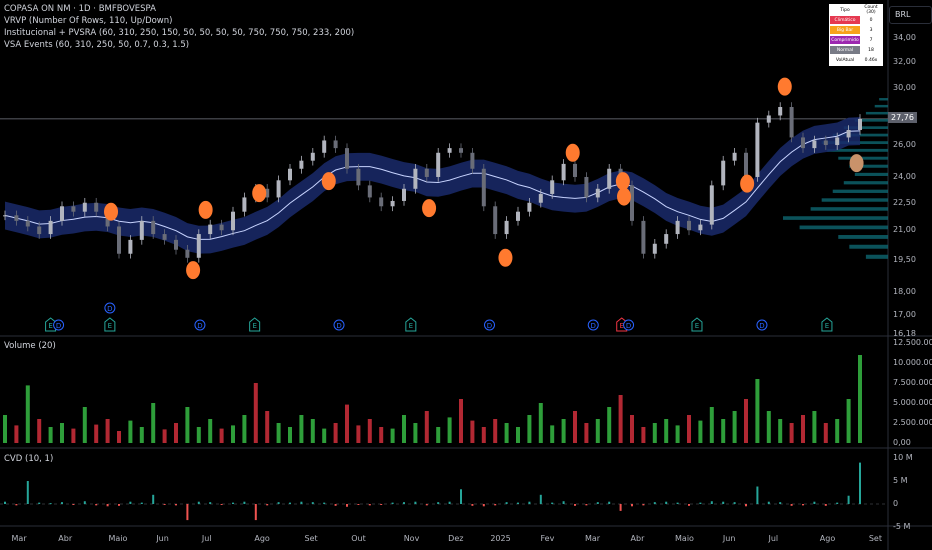 This screenshot has width=932, height=550. What do you see at coordinates (871, 20) in the screenshot?
I see `table-count: 0` at bounding box center [871, 20].